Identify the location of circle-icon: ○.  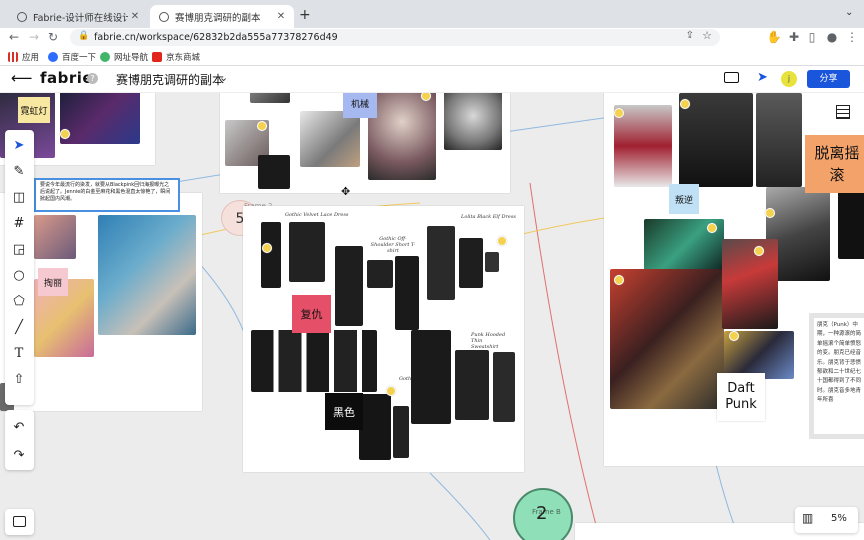
(19, 275).